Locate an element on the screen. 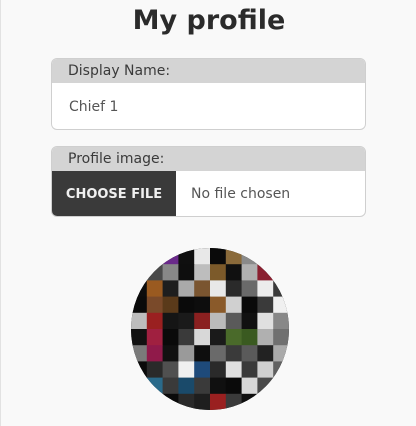 This screenshot has width=416, height=426. avatar is located at coordinates (210, 329).